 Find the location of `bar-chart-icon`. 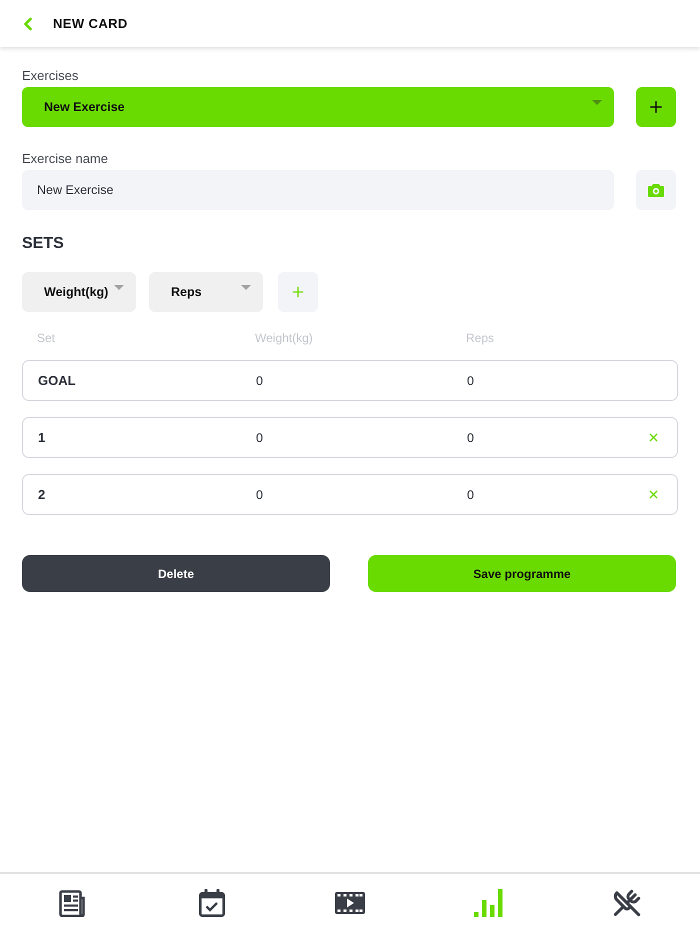

bar-chart-icon is located at coordinates (488, 903).